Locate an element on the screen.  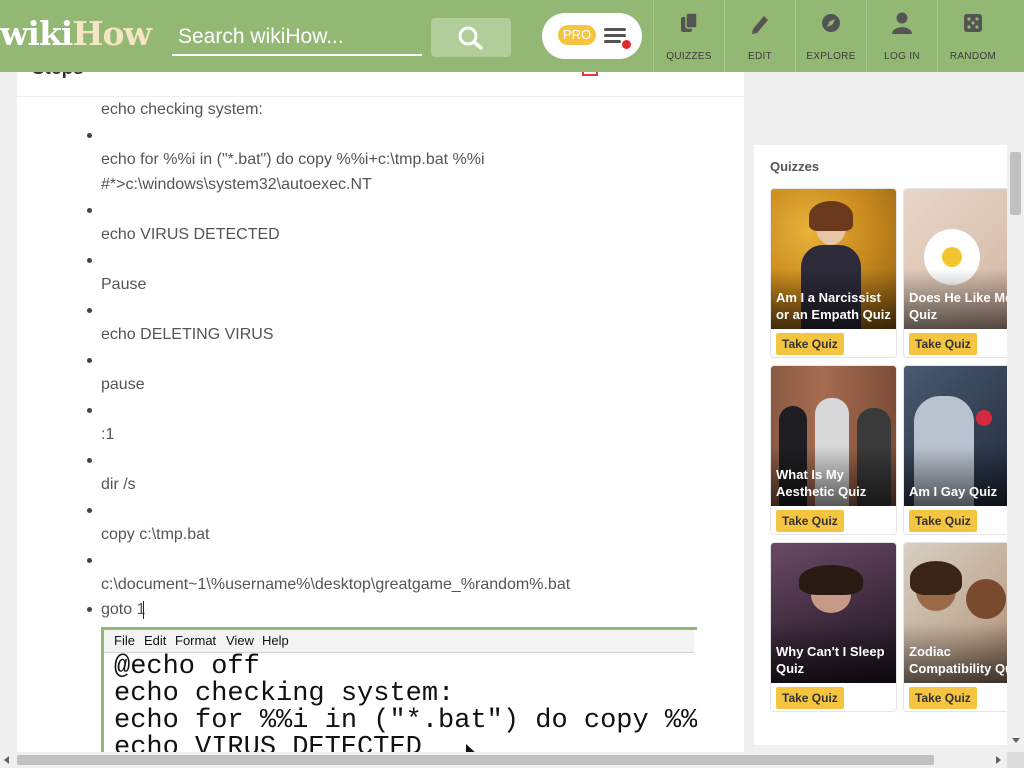
quiz-image: Am I Gay Quiz is located at coordinates (956, 436).